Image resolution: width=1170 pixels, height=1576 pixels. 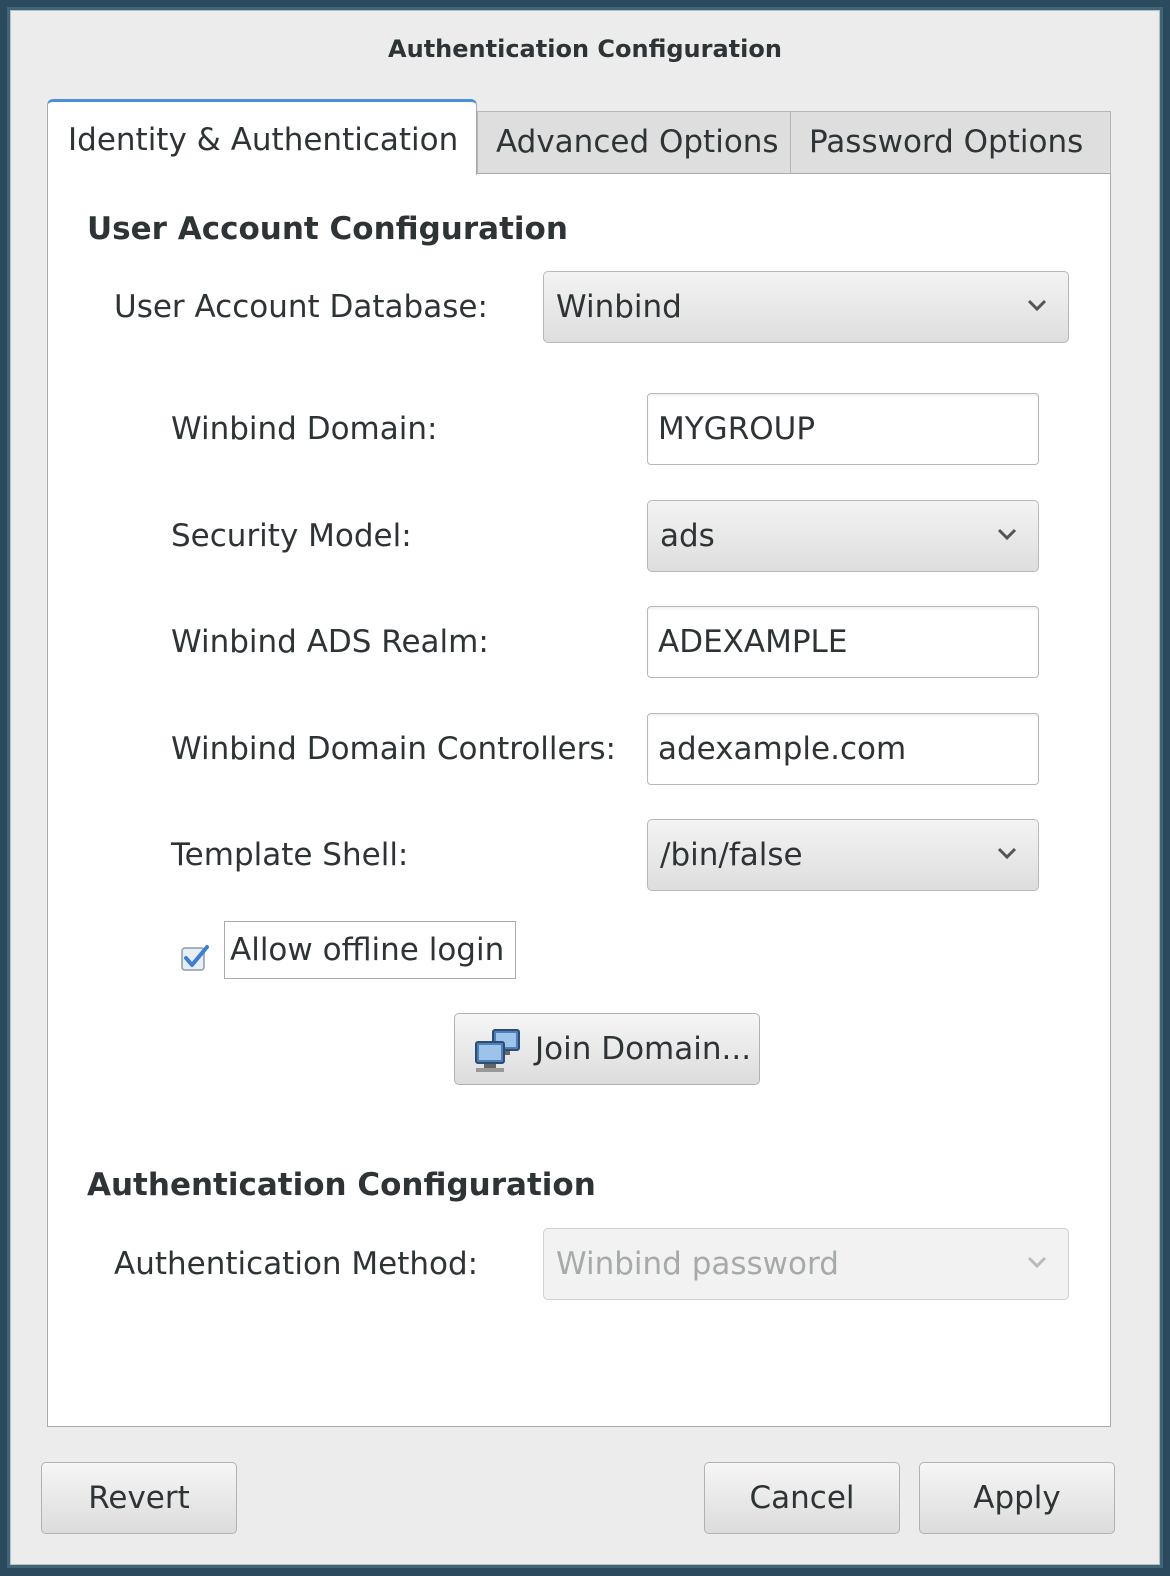 I want to click on template-shell-label: Template Shell:, so click(x=290, y=855).